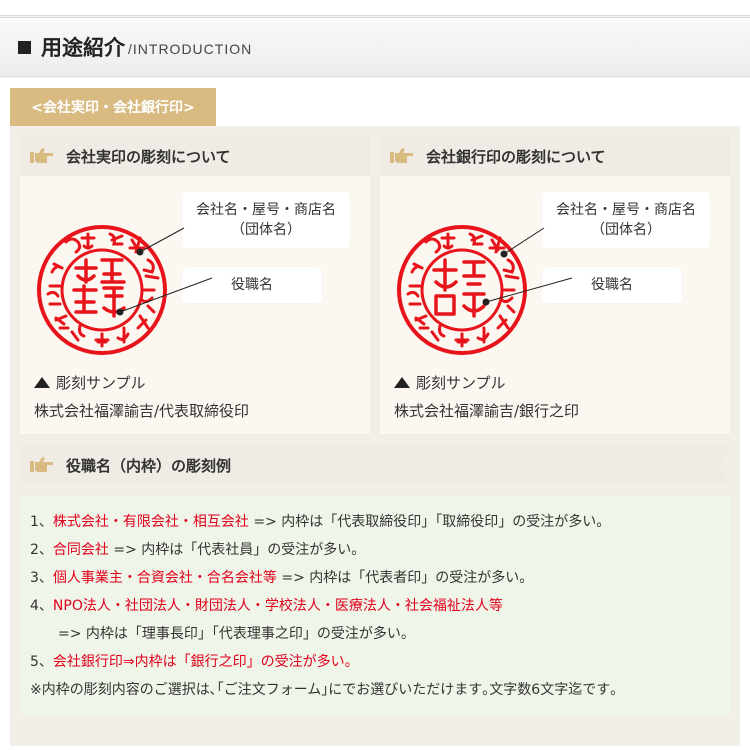  I want to click on list-text: => 内枠は「代表者印」の受注が多い。, so click(405, 578).